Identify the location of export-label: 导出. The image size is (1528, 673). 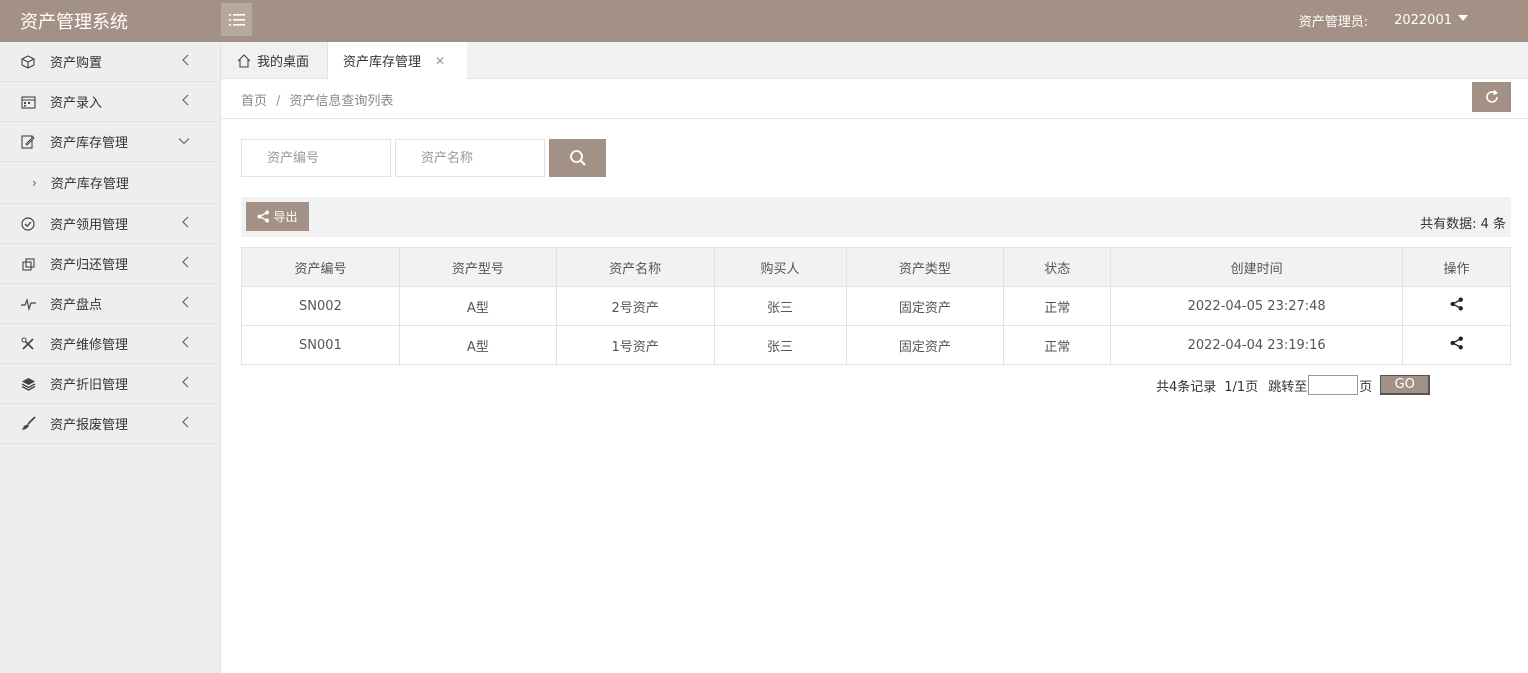
(285, 217).